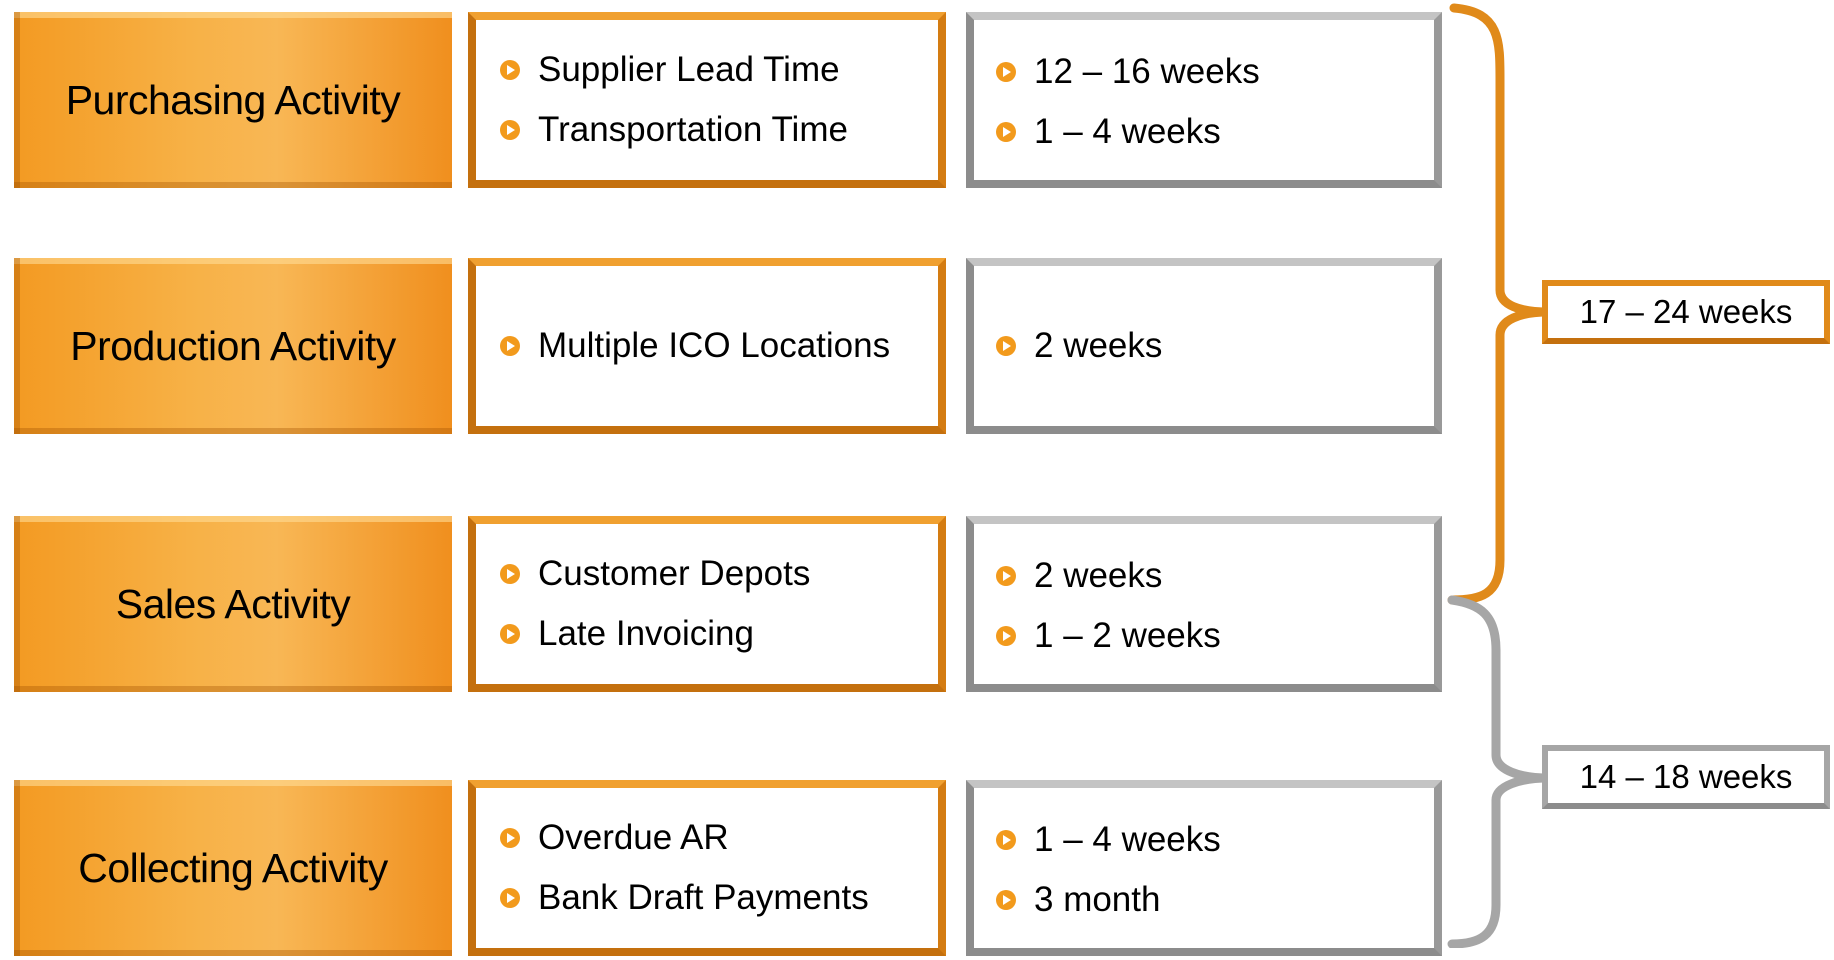  Describe the element at coordinates (1686, 312) in the screenshot. I see `total-upper: 17 – 24 weeks` at that location.